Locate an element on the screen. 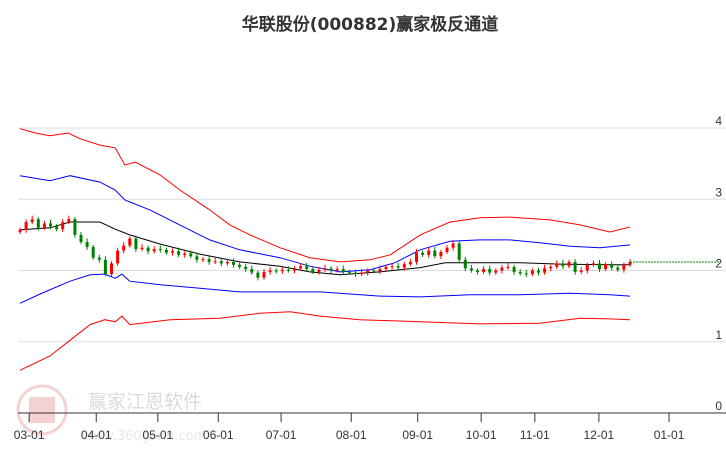 The image size is (726, 450). line-lower_outer is located at coordinates (325, 341).